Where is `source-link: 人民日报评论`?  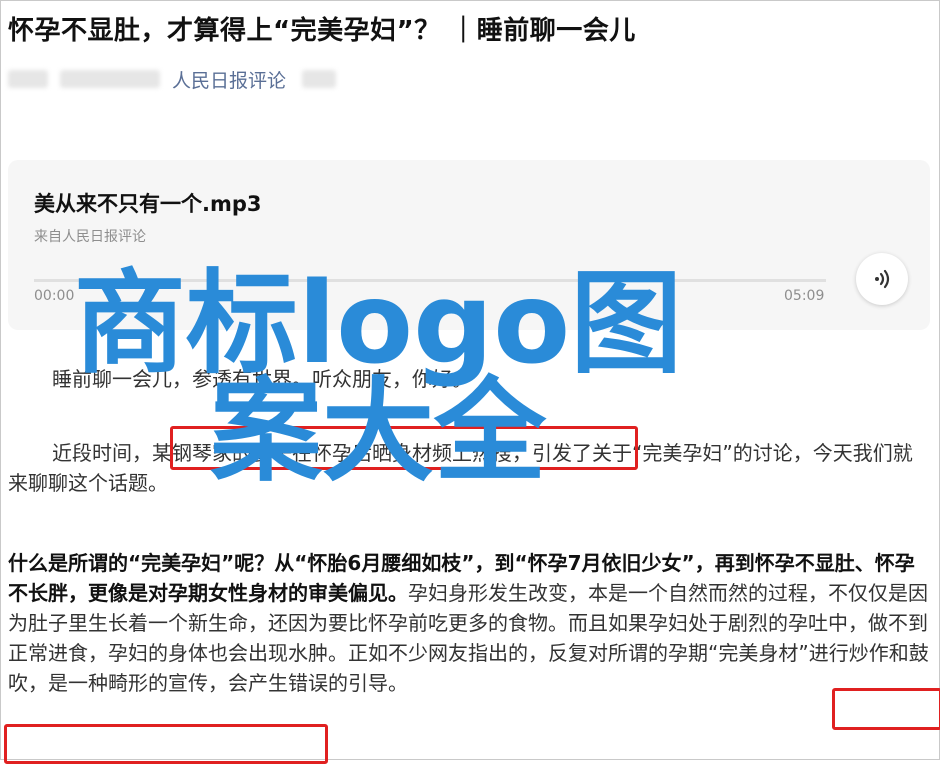 source-link: 人民日报评论 is located at coordinates (229, 79).